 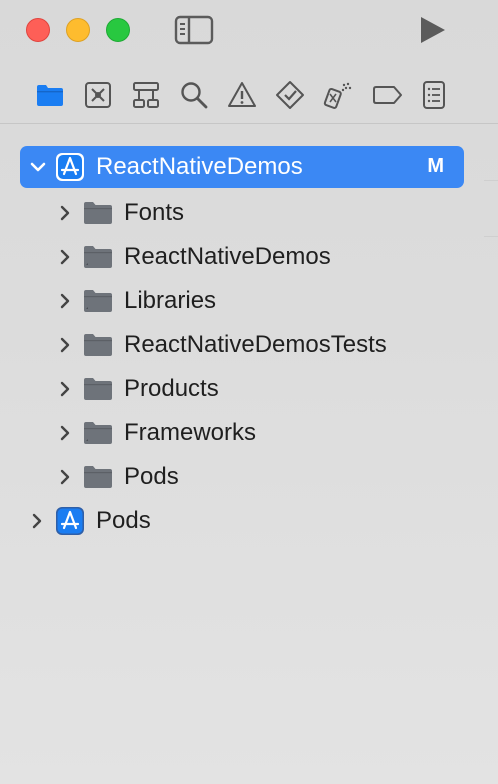 I want to click on source-control-status-badge: M, so click(x=435, y=166).